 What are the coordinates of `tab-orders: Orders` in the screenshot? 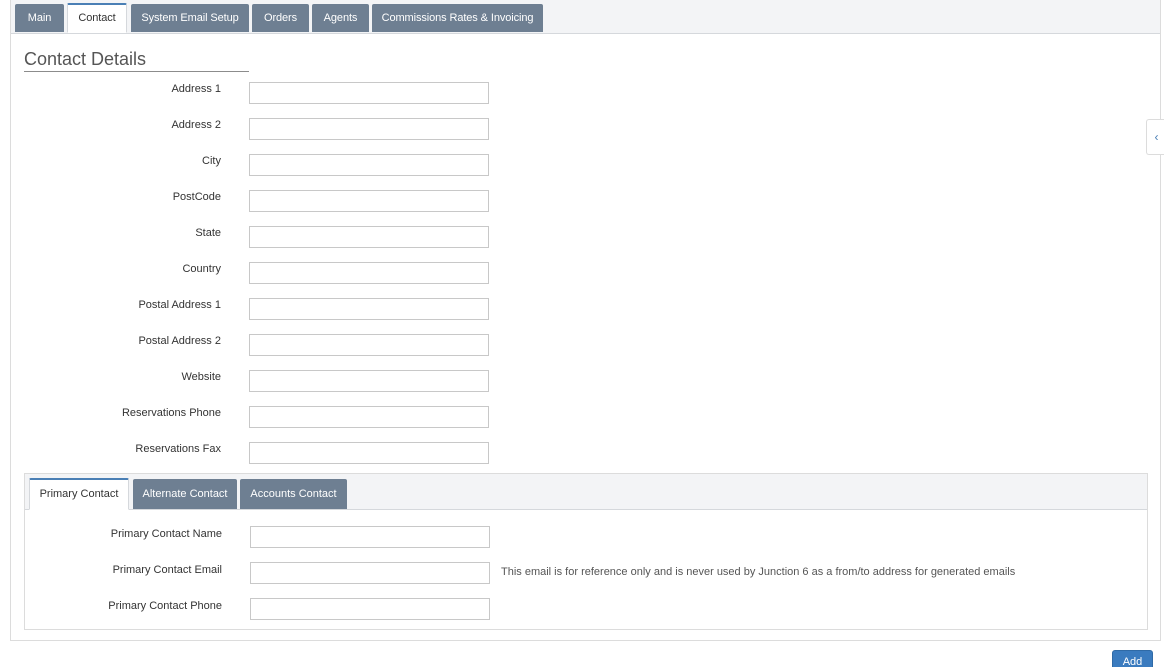 It's located at (280, 18).